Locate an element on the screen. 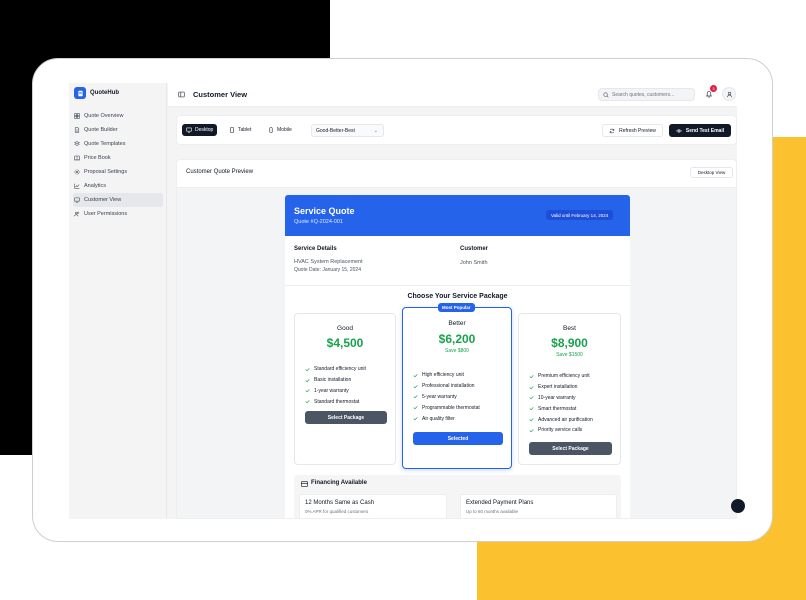  tab-desktop: Desktop is located at coordinates (200, 130).